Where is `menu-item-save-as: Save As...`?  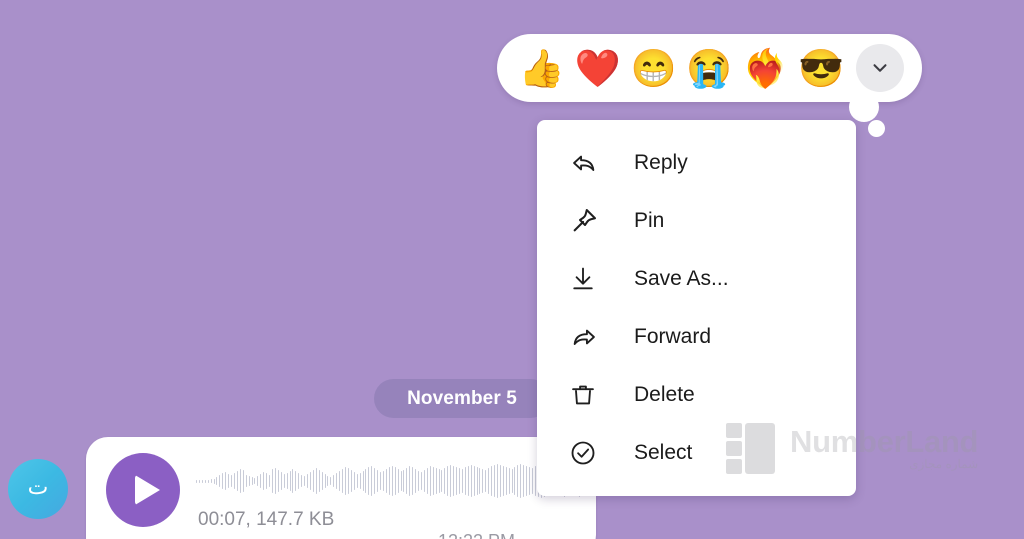 menu-item-save-as: Save As... is located at coordinates (696, 279).